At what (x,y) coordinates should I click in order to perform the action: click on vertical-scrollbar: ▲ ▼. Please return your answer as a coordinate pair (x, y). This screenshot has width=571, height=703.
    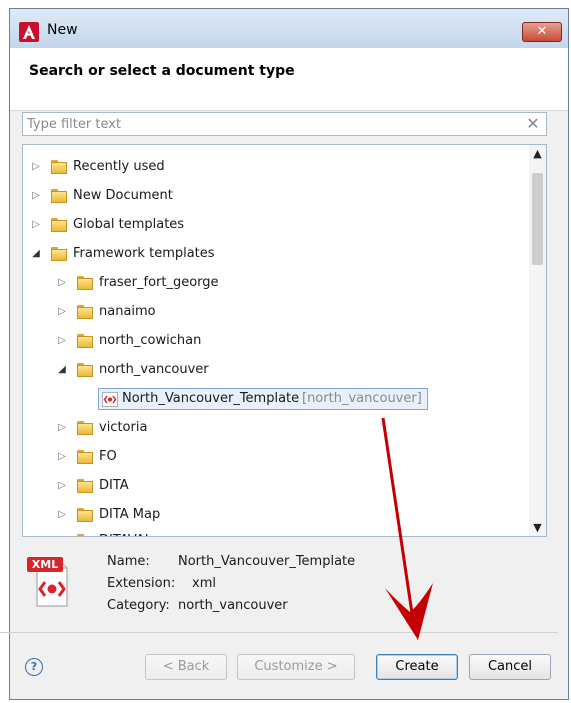
    Looking at the image, I should click on (537, 340).